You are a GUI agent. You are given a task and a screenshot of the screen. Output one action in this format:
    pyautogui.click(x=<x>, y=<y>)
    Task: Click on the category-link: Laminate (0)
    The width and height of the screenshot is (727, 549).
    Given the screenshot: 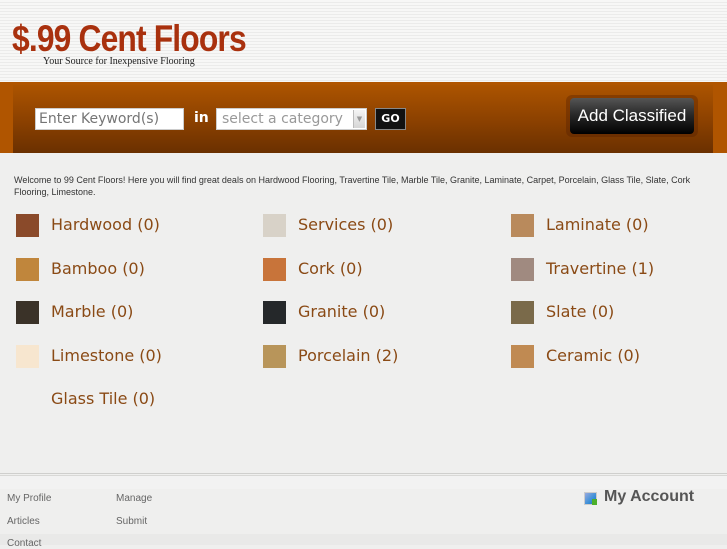 What is the action you would take?
    pyautogui.click(x=597, y=225)
    